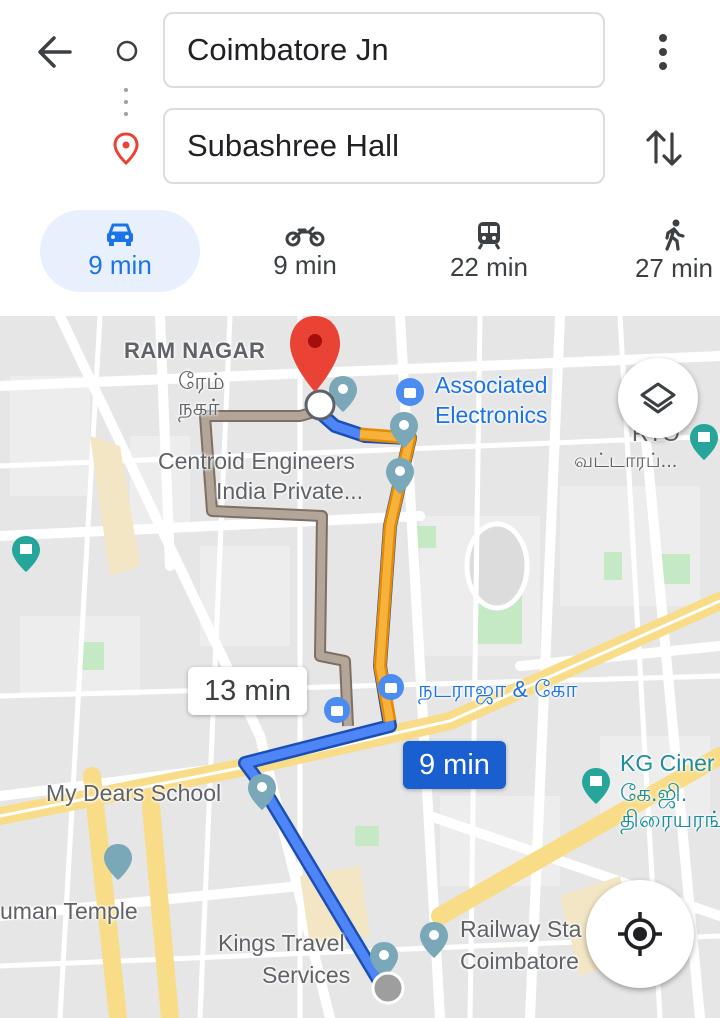 This screenshot has height=1018, width=720. What do you see at coordinates (306, 975) in the screenshot?
I see `label-kings-2: Services` at bounding box center [306, 975].